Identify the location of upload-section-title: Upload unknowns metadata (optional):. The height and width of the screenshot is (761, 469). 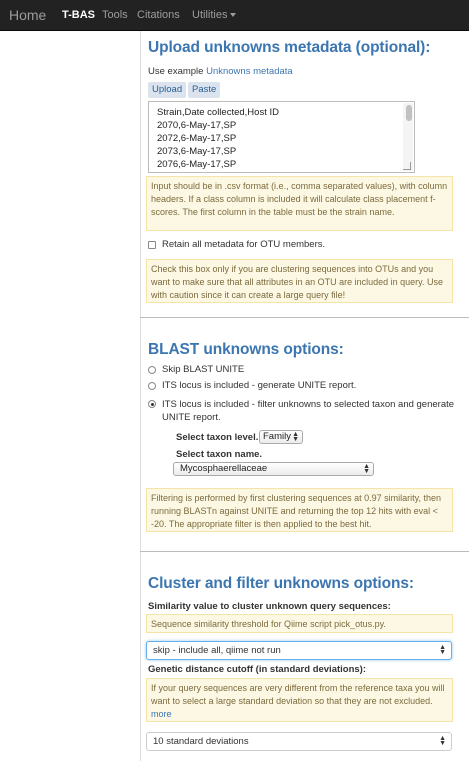
(289, 47).